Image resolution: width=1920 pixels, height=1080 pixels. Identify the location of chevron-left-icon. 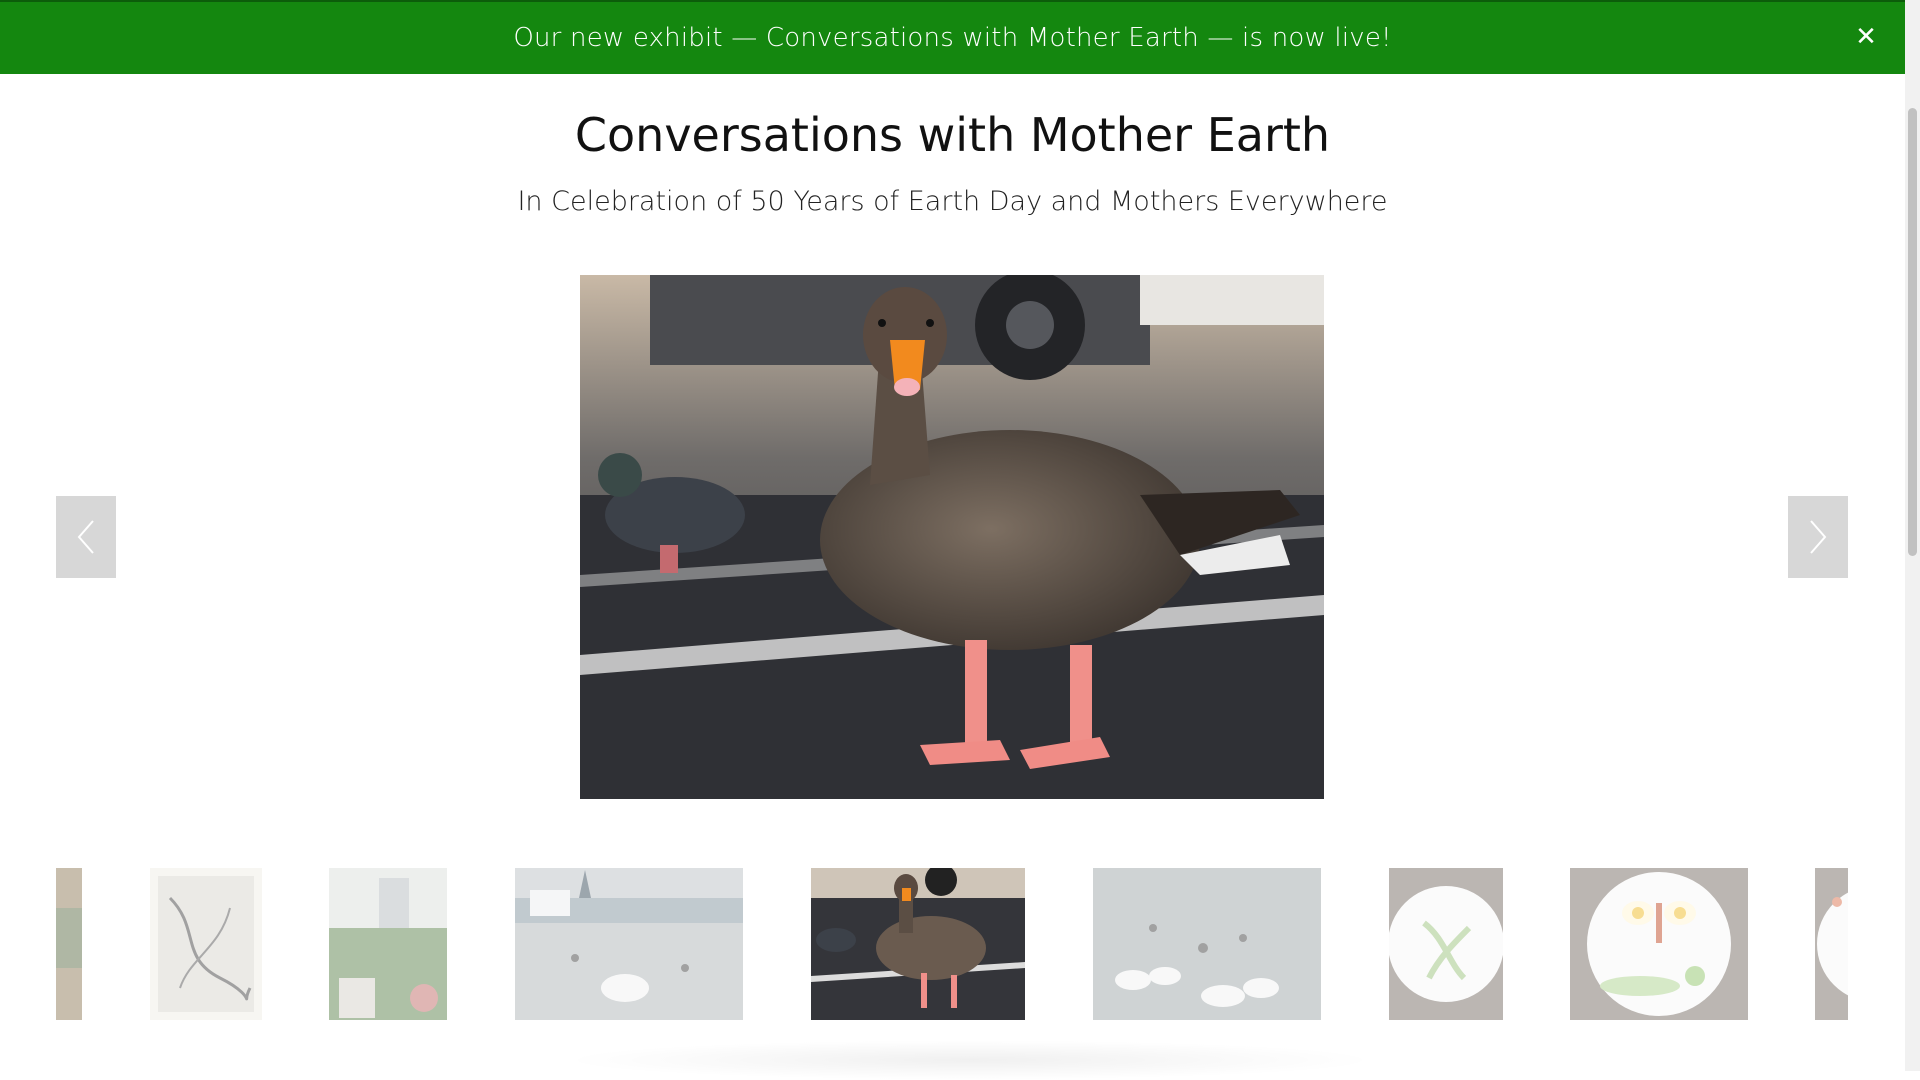
(85, 537).